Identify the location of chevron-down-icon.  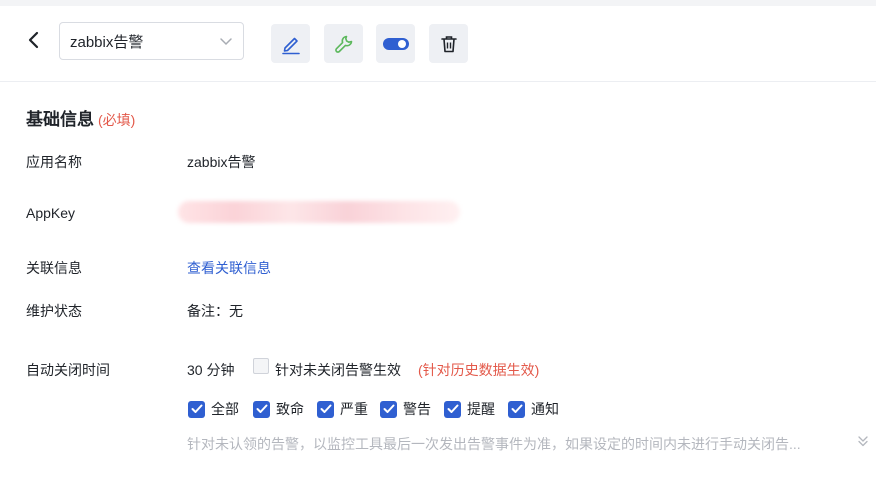
(226, 42).